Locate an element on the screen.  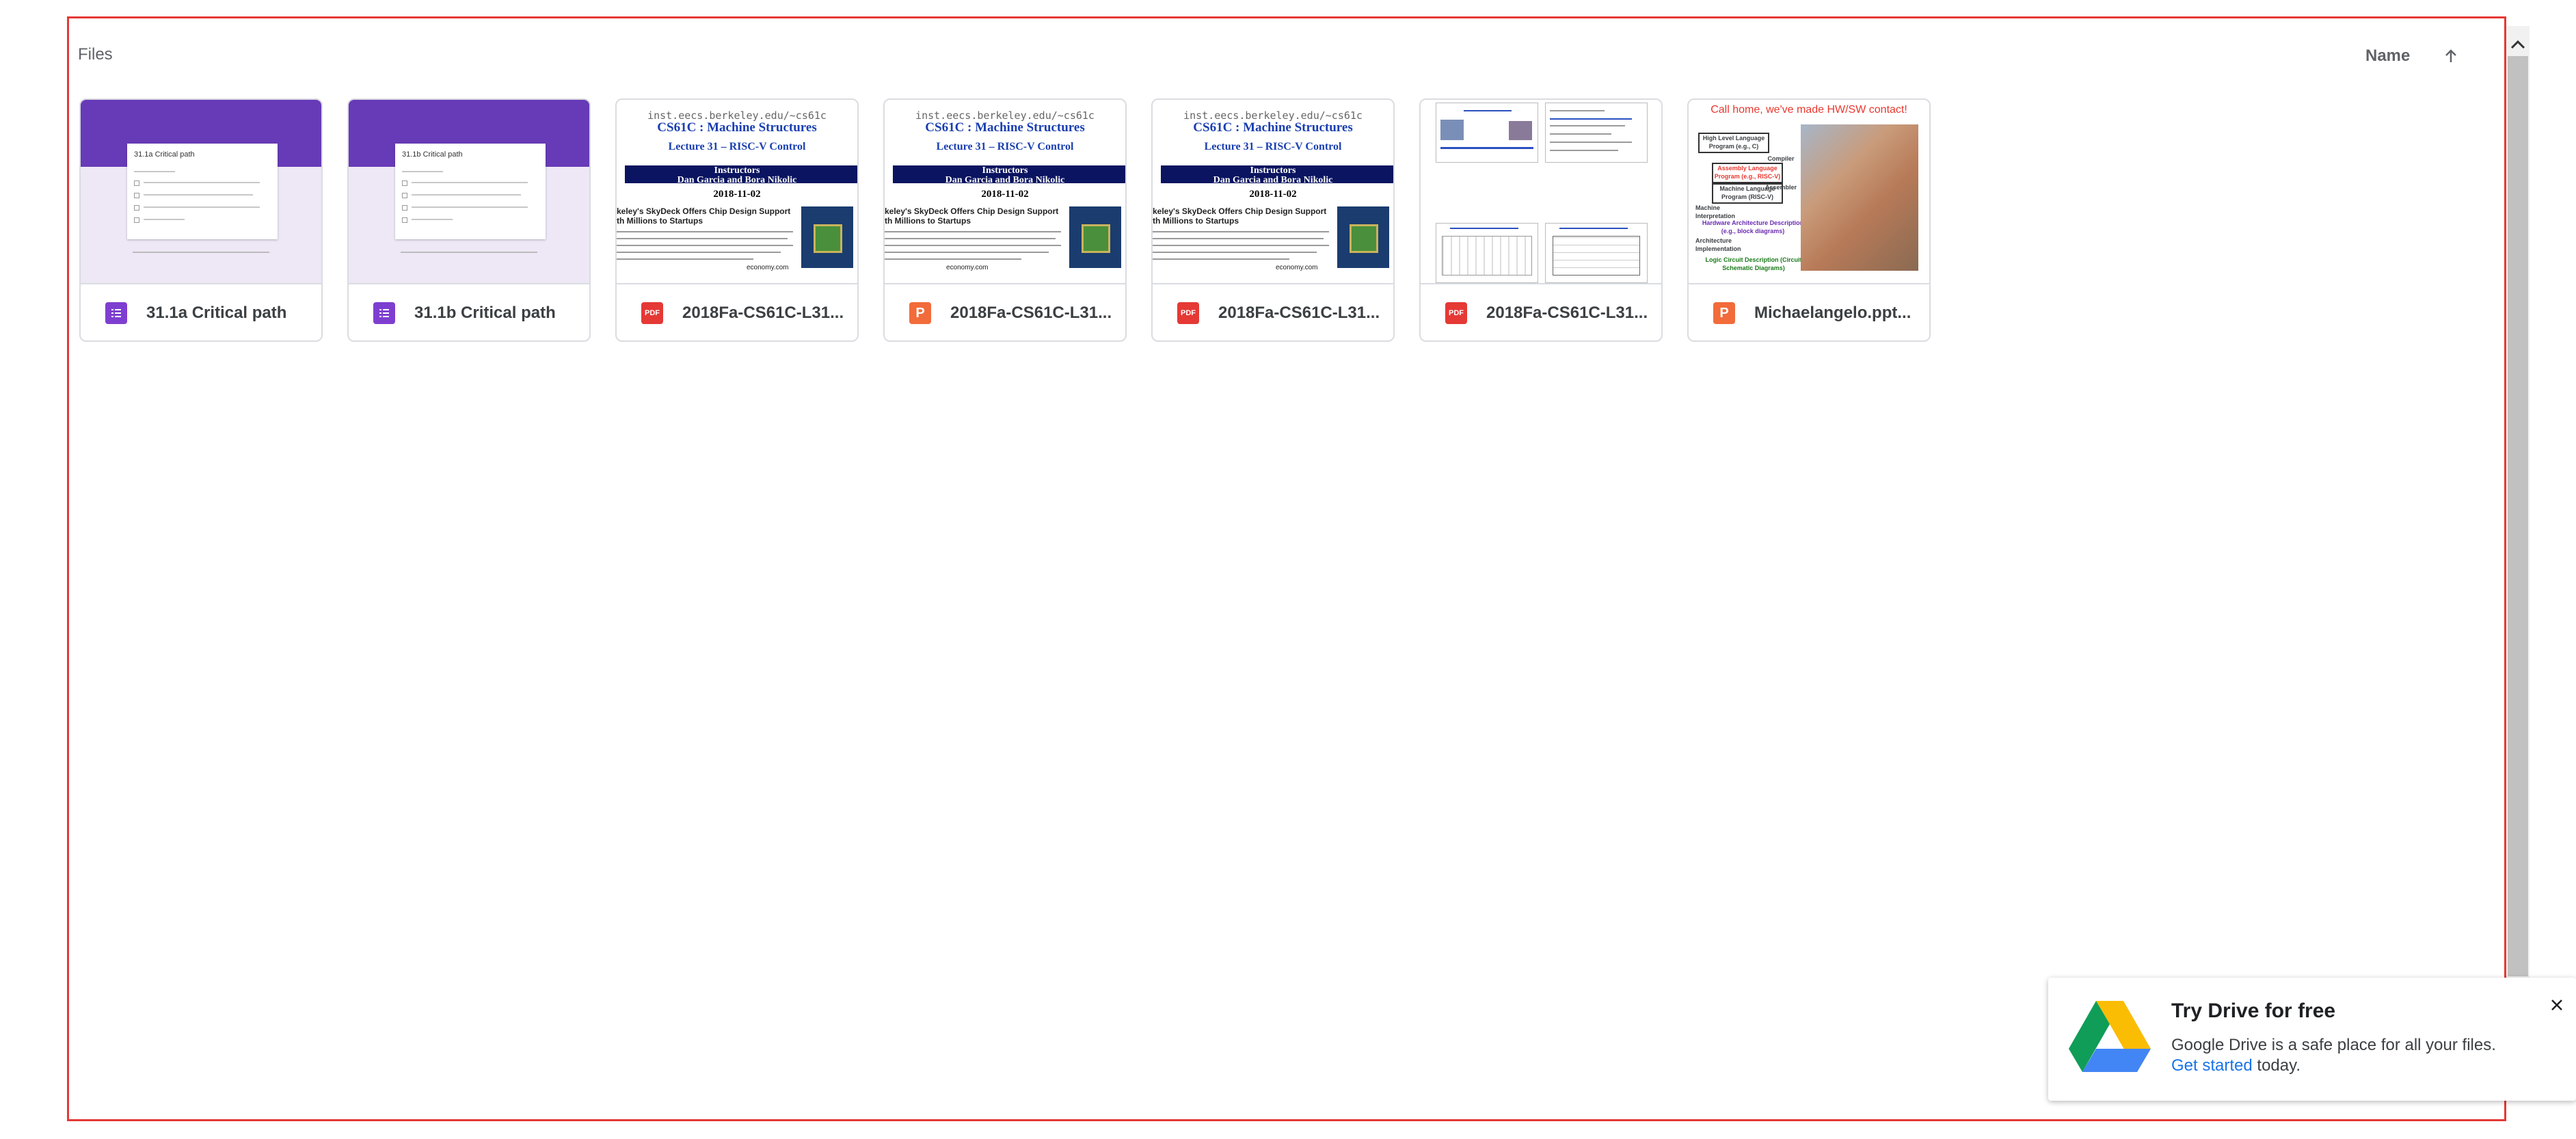
level-label: Assembly Language Program (e.g., RISC-V) is located at coordinates (1747, 173).